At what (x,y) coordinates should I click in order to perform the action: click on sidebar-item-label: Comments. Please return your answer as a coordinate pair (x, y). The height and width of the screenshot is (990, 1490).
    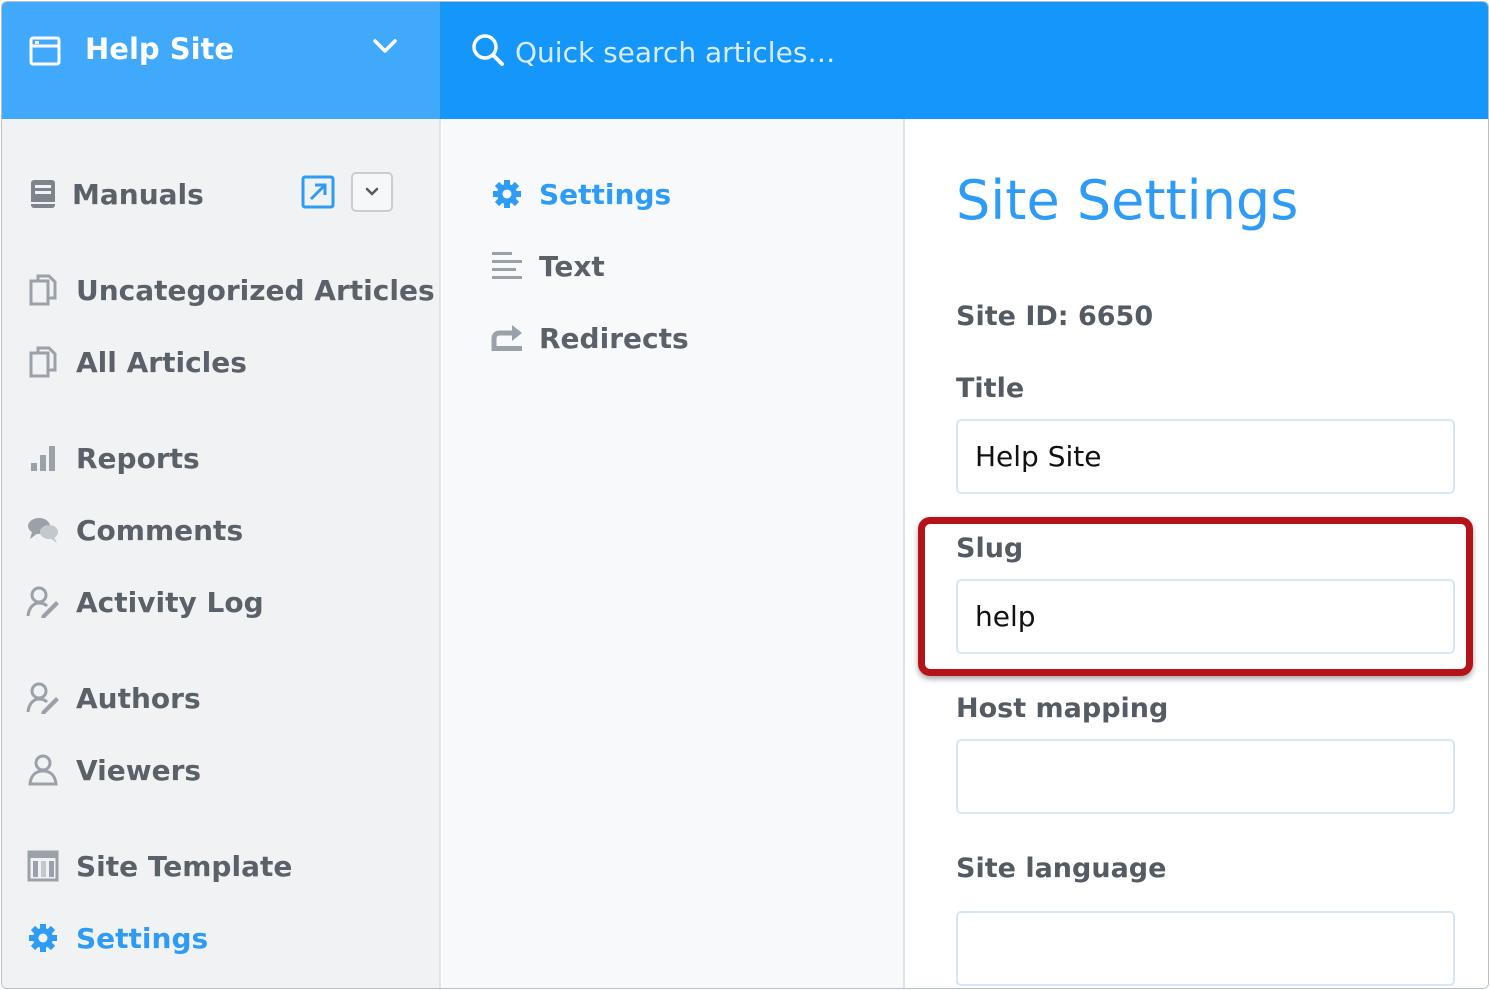
    Looking at the image, I should click on (160, 530).